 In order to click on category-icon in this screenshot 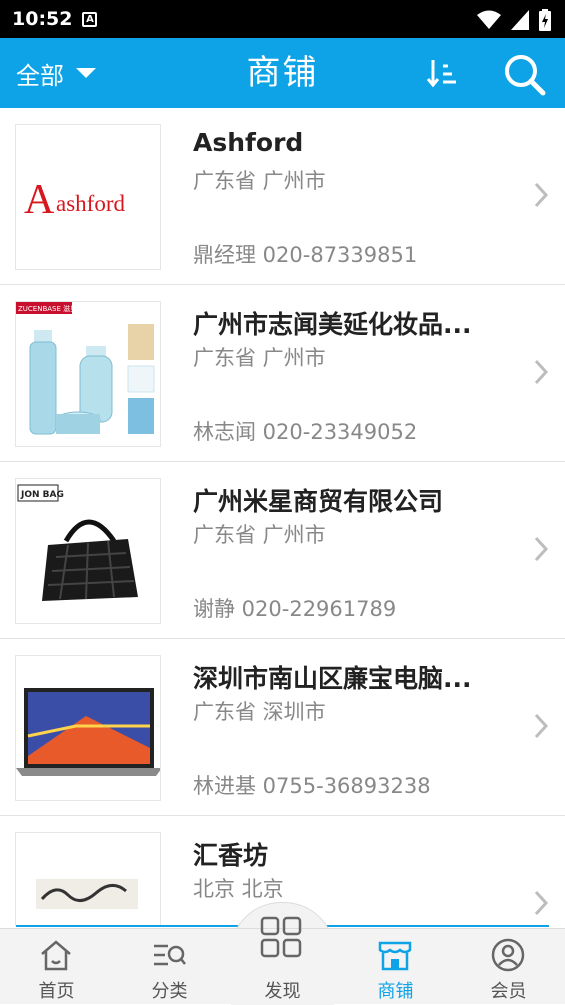, I will do `click(170, 955)`.